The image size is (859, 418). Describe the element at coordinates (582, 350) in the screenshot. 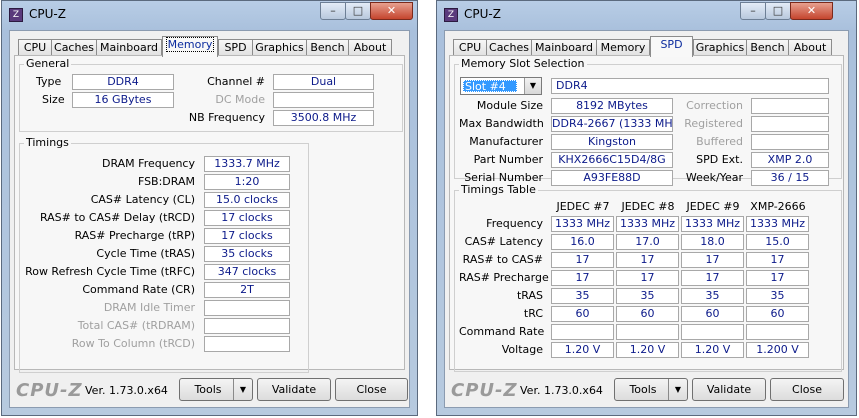

I see `timing-cell: 1.20 V` at that location.